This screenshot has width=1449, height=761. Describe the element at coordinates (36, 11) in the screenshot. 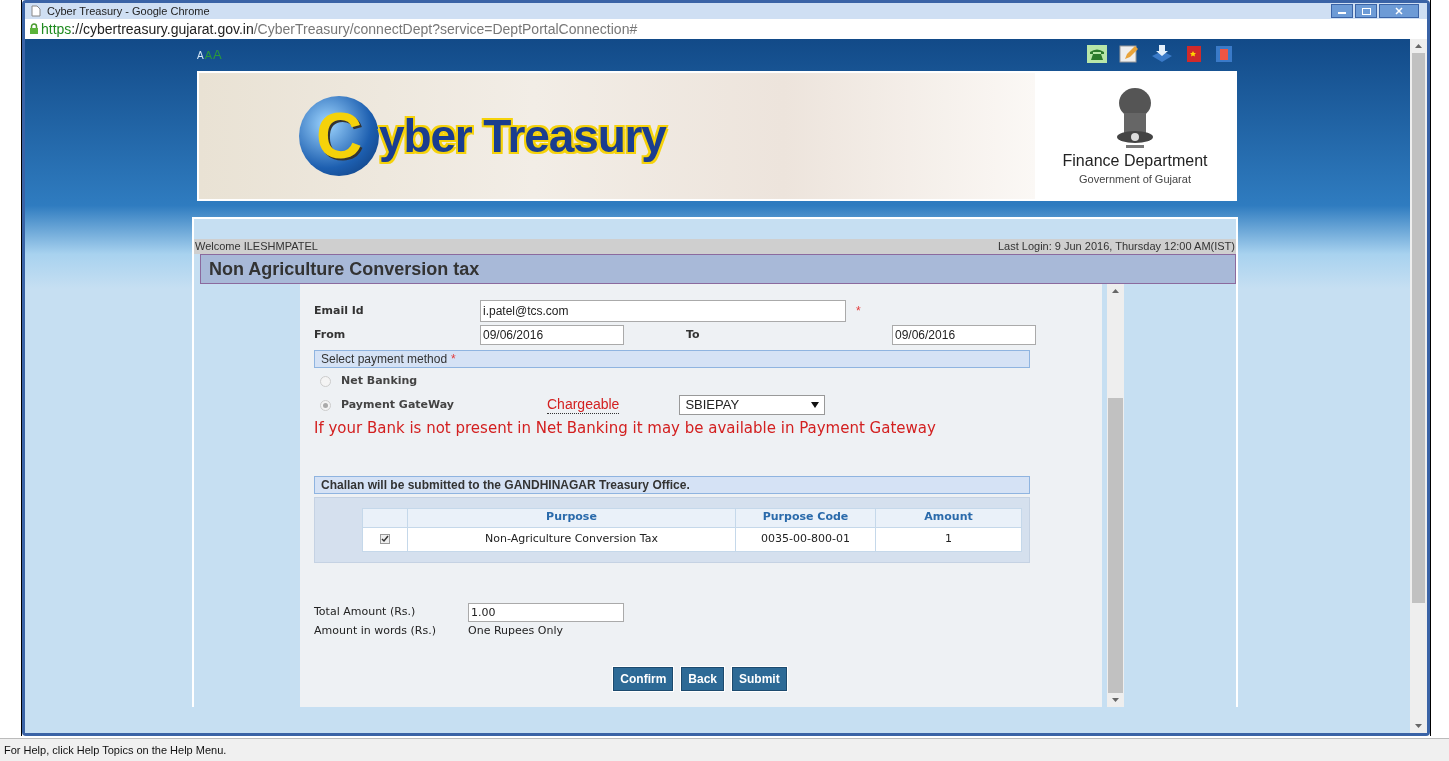

I see `page-icon` at that location.